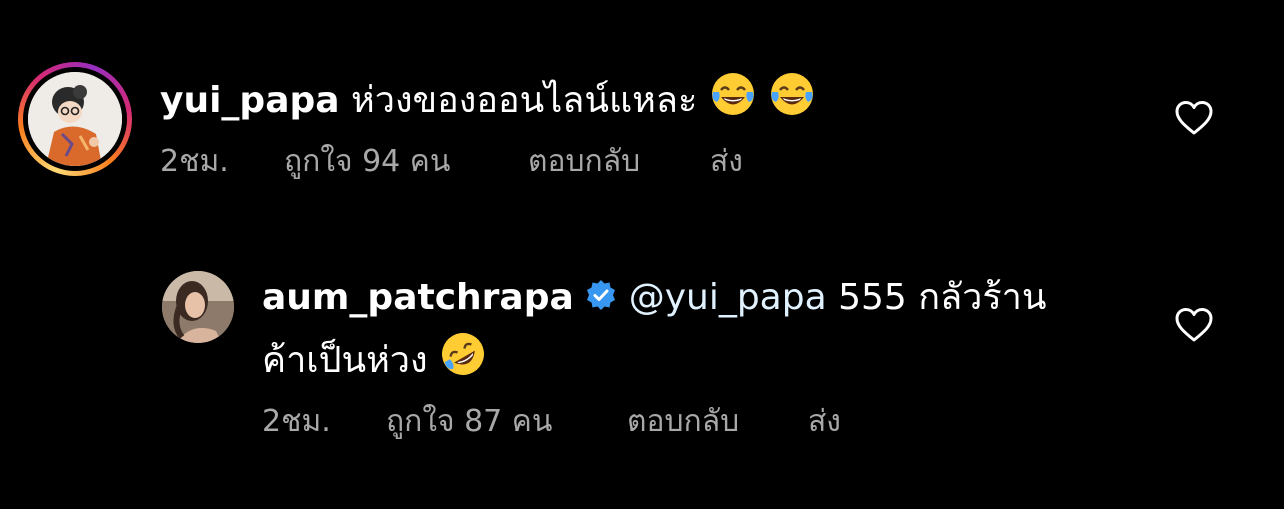 The height and width of the screenshot is (509, 1284). What do you see at coordinates (345, 360) in the screenshot?
I see `comment-text-line-2: ค้าเป็นห่วง` at bounding box center [345, 360].